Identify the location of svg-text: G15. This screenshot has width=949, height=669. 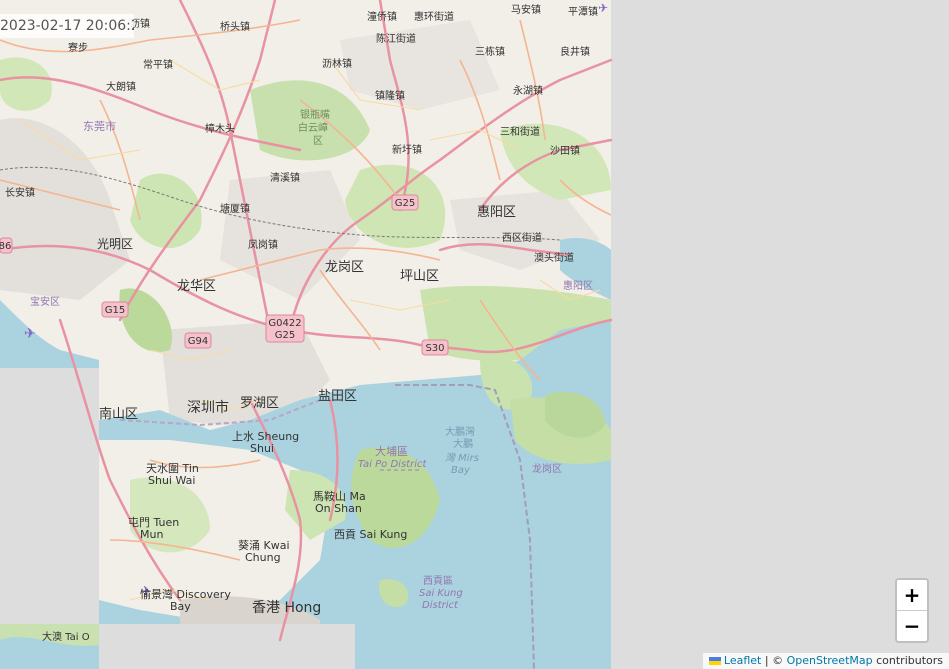
(115, 310).